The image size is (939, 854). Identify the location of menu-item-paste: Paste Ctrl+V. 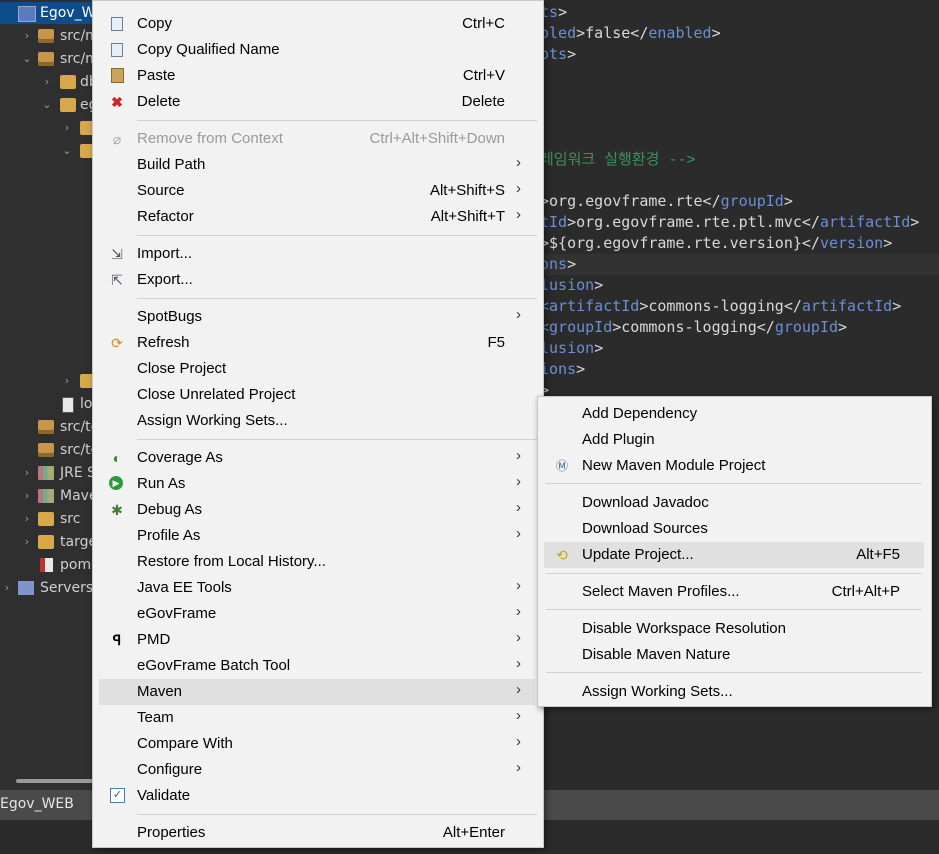
(317, 76).